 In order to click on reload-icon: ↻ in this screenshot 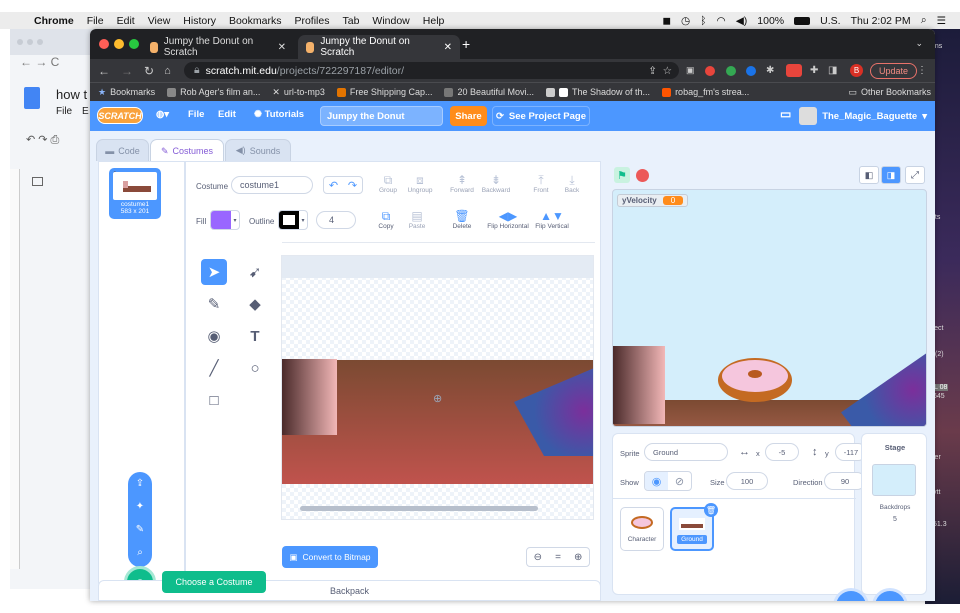, I will do `click(149, 71)`.